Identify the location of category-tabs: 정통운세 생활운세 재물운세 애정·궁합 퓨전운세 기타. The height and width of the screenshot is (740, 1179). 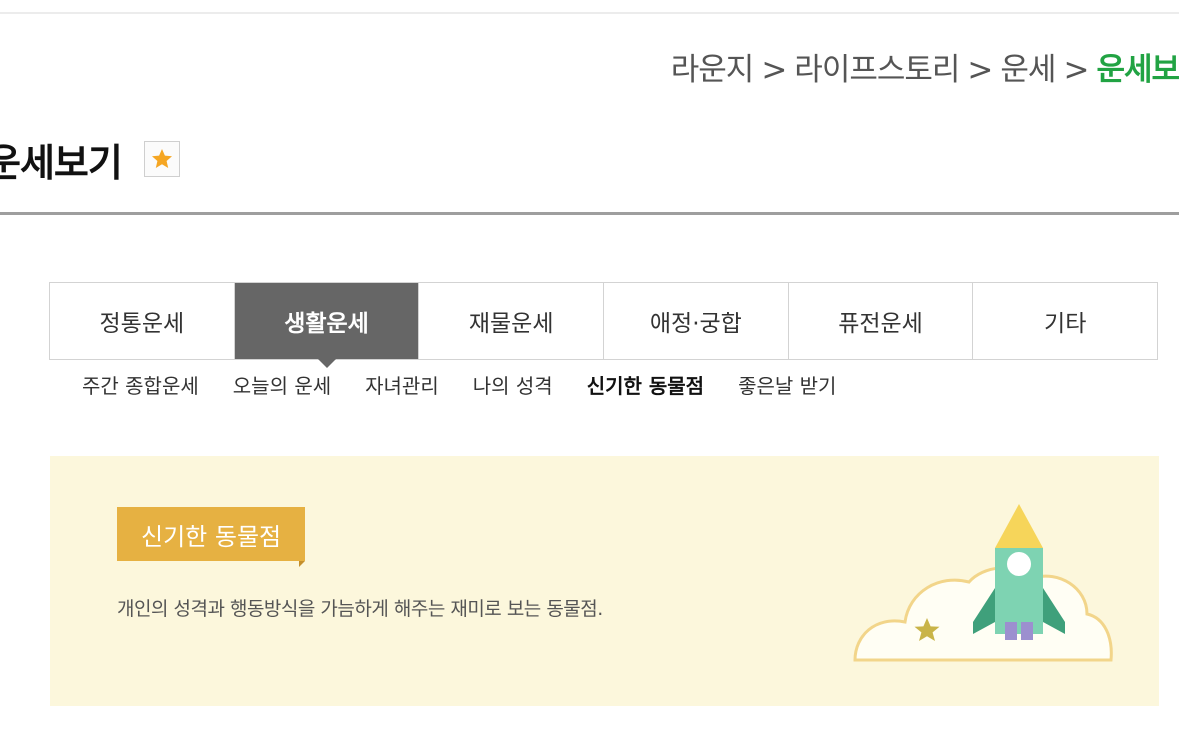
(603, 325).